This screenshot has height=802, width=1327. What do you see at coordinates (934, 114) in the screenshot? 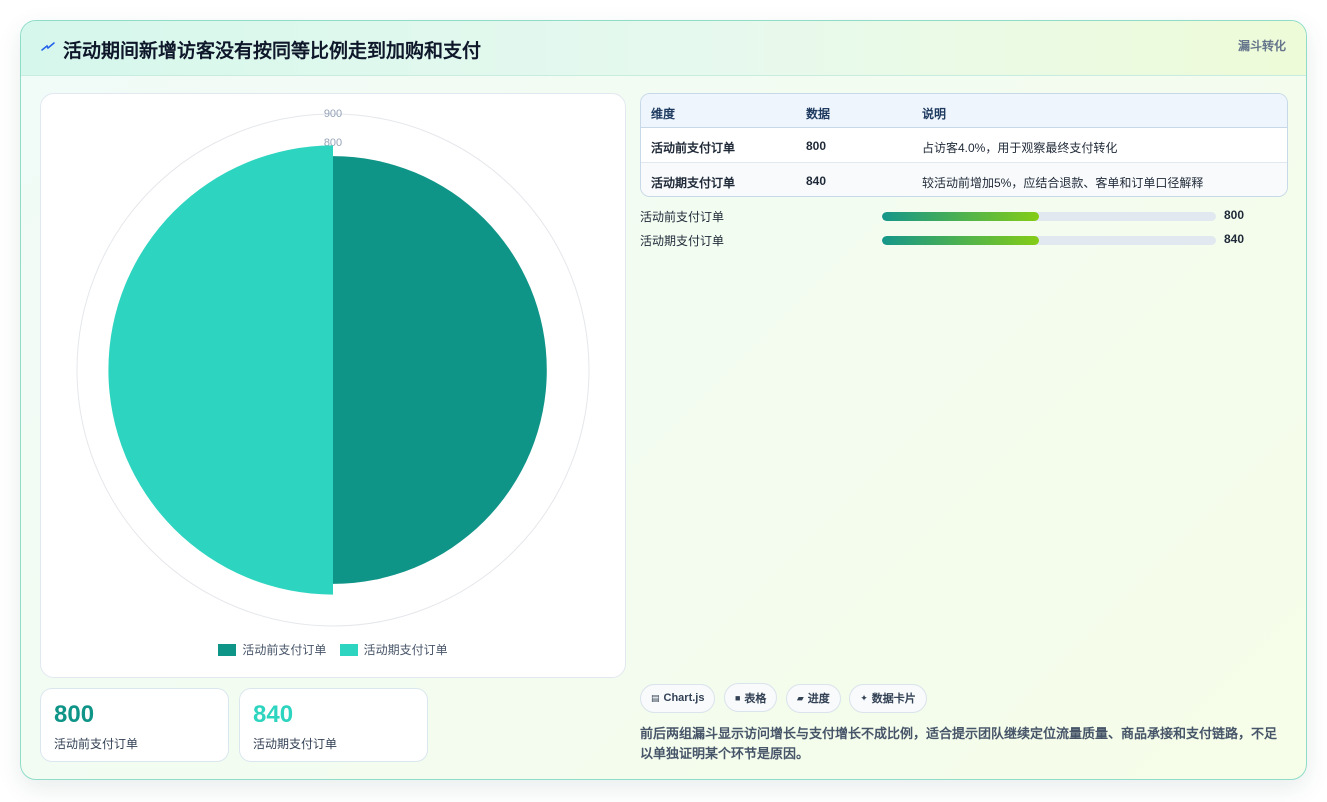
I see `column-header: 说明` at bounding box center [934, 114].